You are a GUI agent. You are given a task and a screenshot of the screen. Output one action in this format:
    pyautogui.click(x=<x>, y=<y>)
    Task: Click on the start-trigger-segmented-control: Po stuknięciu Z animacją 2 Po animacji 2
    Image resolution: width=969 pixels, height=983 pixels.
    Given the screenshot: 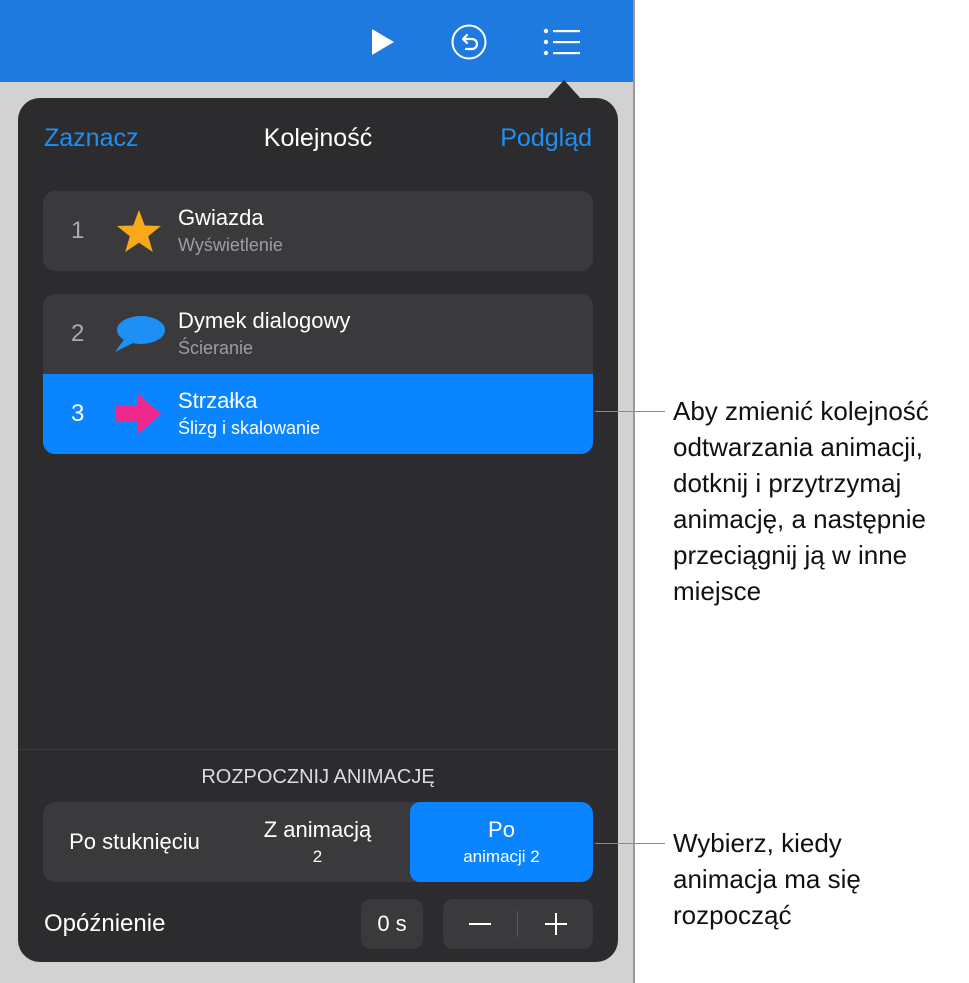 What is the action you would take?
    pyautogui.click(x=318, y=842)
    